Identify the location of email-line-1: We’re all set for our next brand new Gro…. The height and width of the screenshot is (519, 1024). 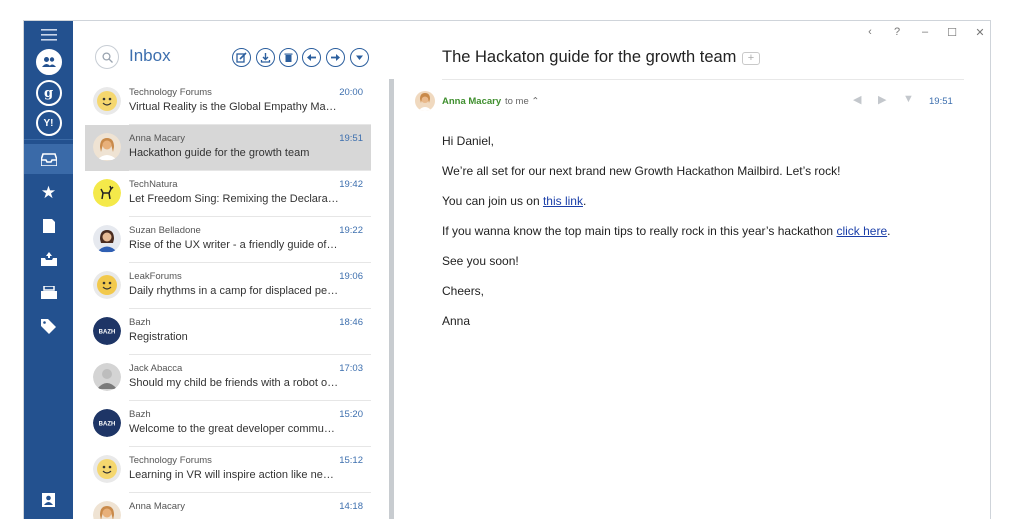
(641, 171).